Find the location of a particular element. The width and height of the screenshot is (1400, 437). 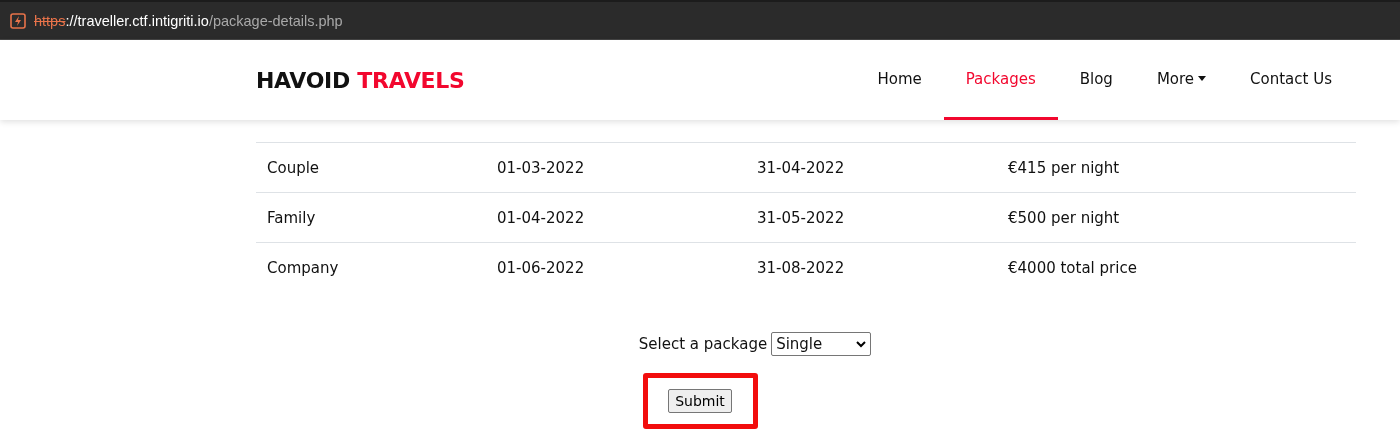

table-cell-text: 01-04-2022 is located at coordinates (541, 217).